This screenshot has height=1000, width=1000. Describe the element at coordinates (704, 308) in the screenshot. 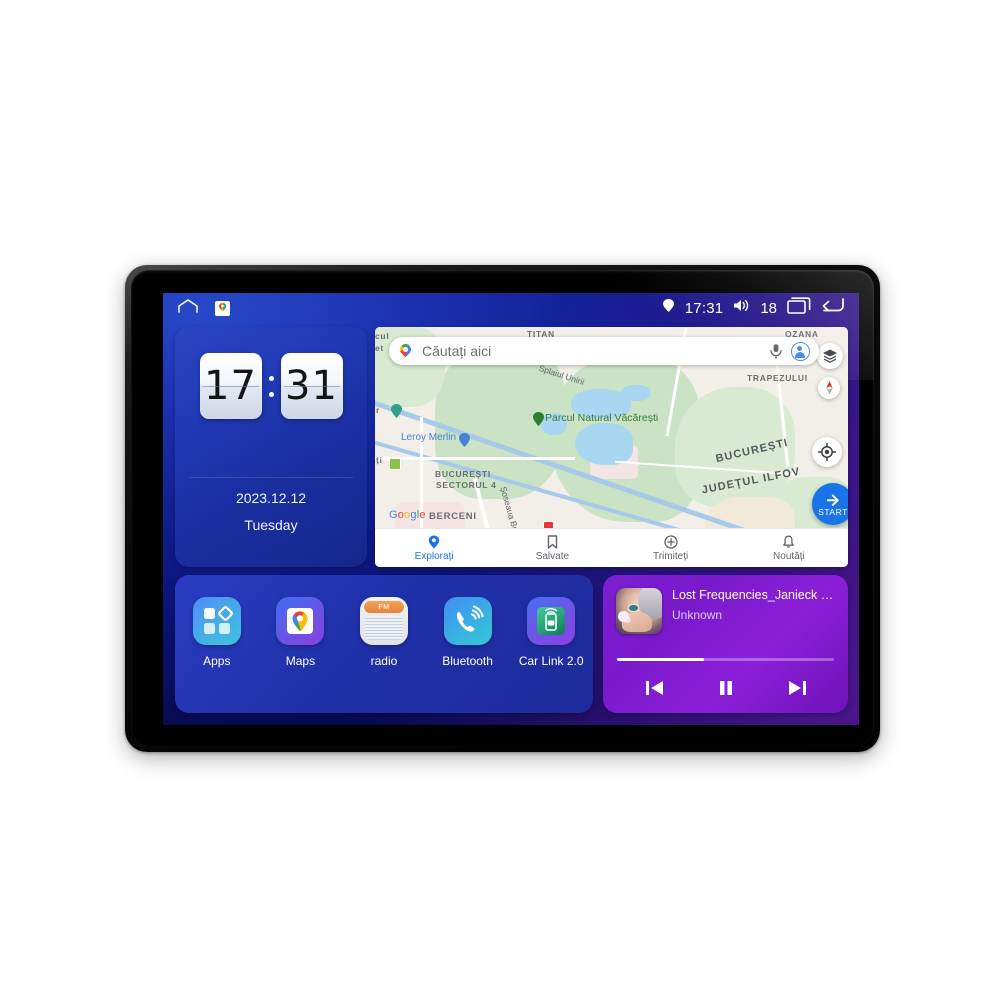

I see `status-time: 17:31` at that location.